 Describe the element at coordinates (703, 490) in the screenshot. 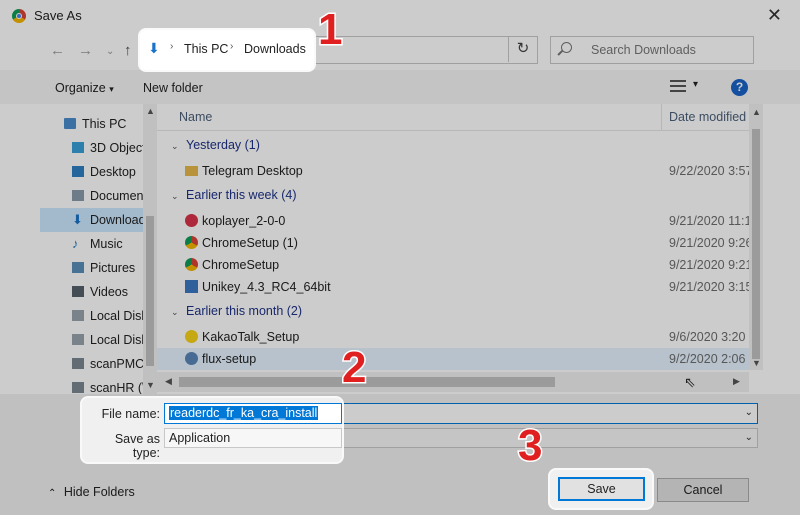

I see `cancel-button: Cancel` at that location.